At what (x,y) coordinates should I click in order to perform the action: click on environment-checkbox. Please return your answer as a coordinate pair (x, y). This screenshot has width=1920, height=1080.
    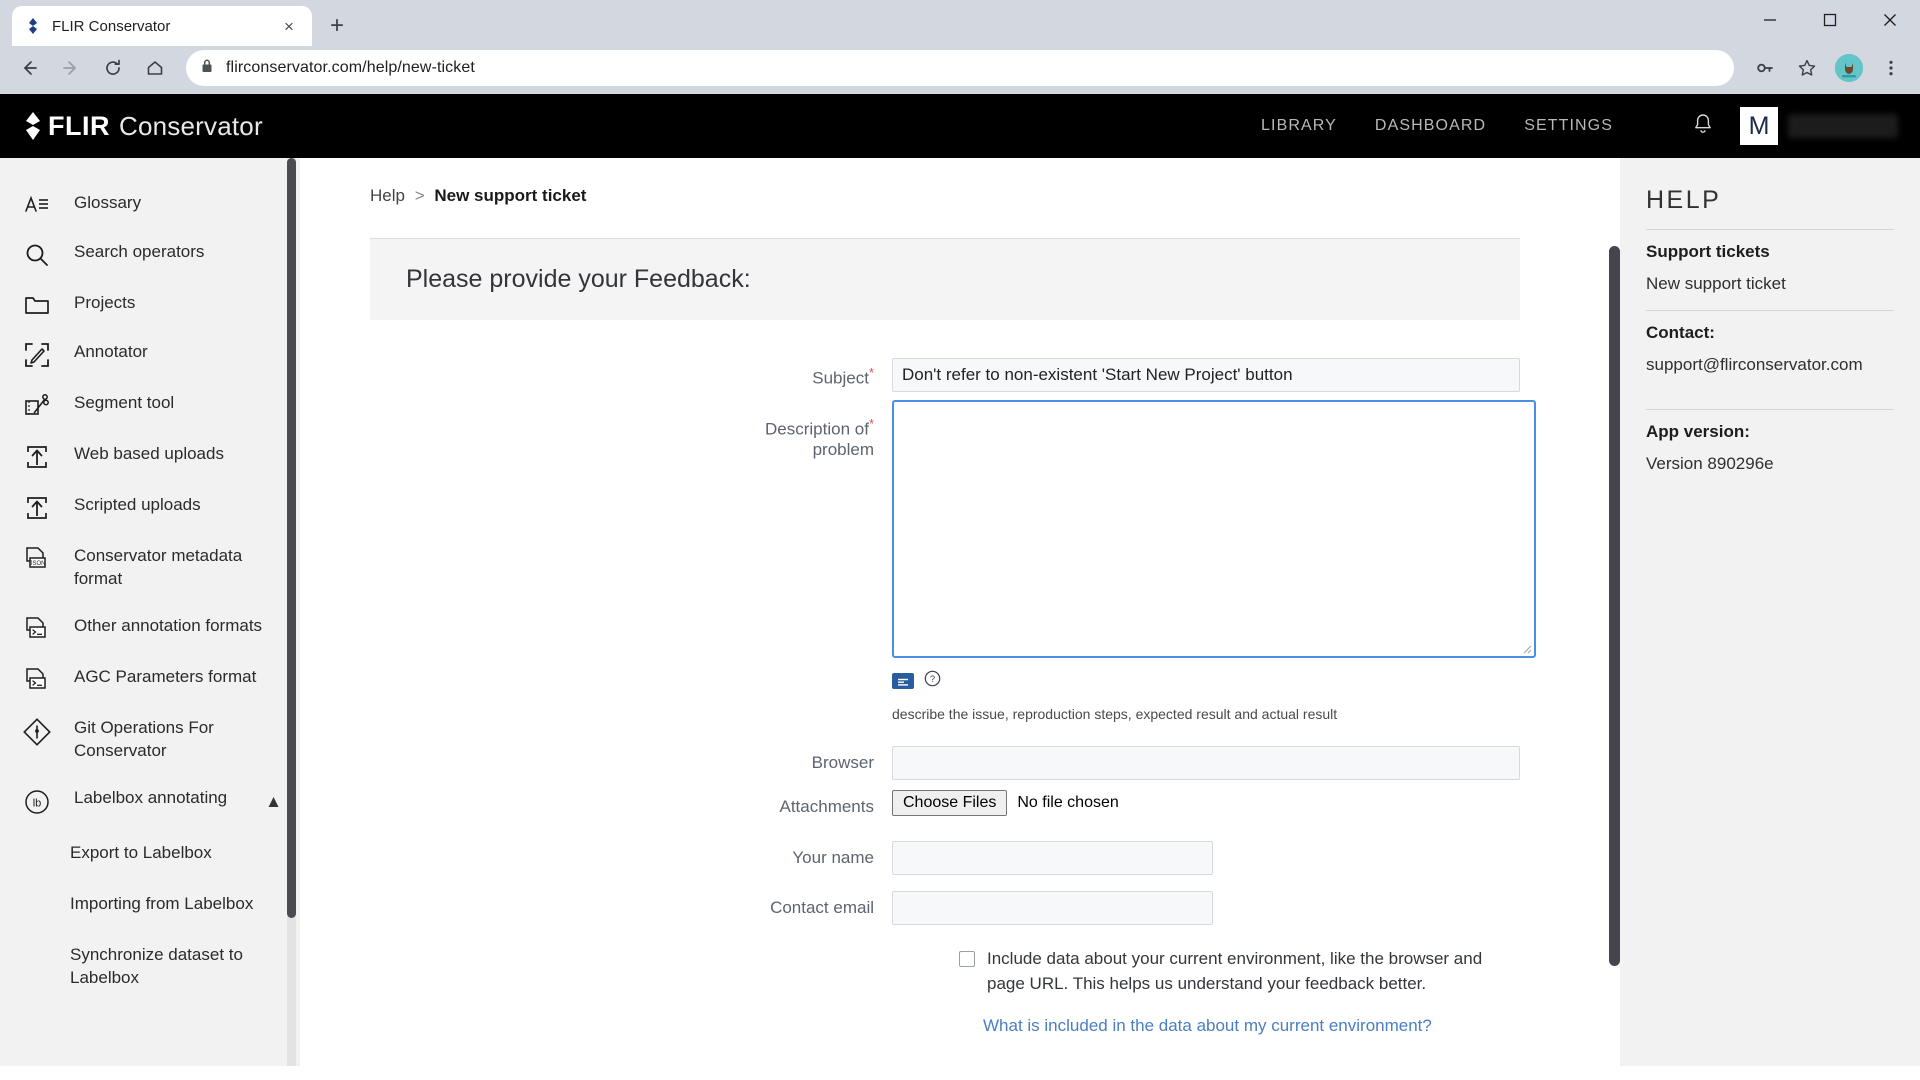
    Looking at the image, I should click on (967, 959).